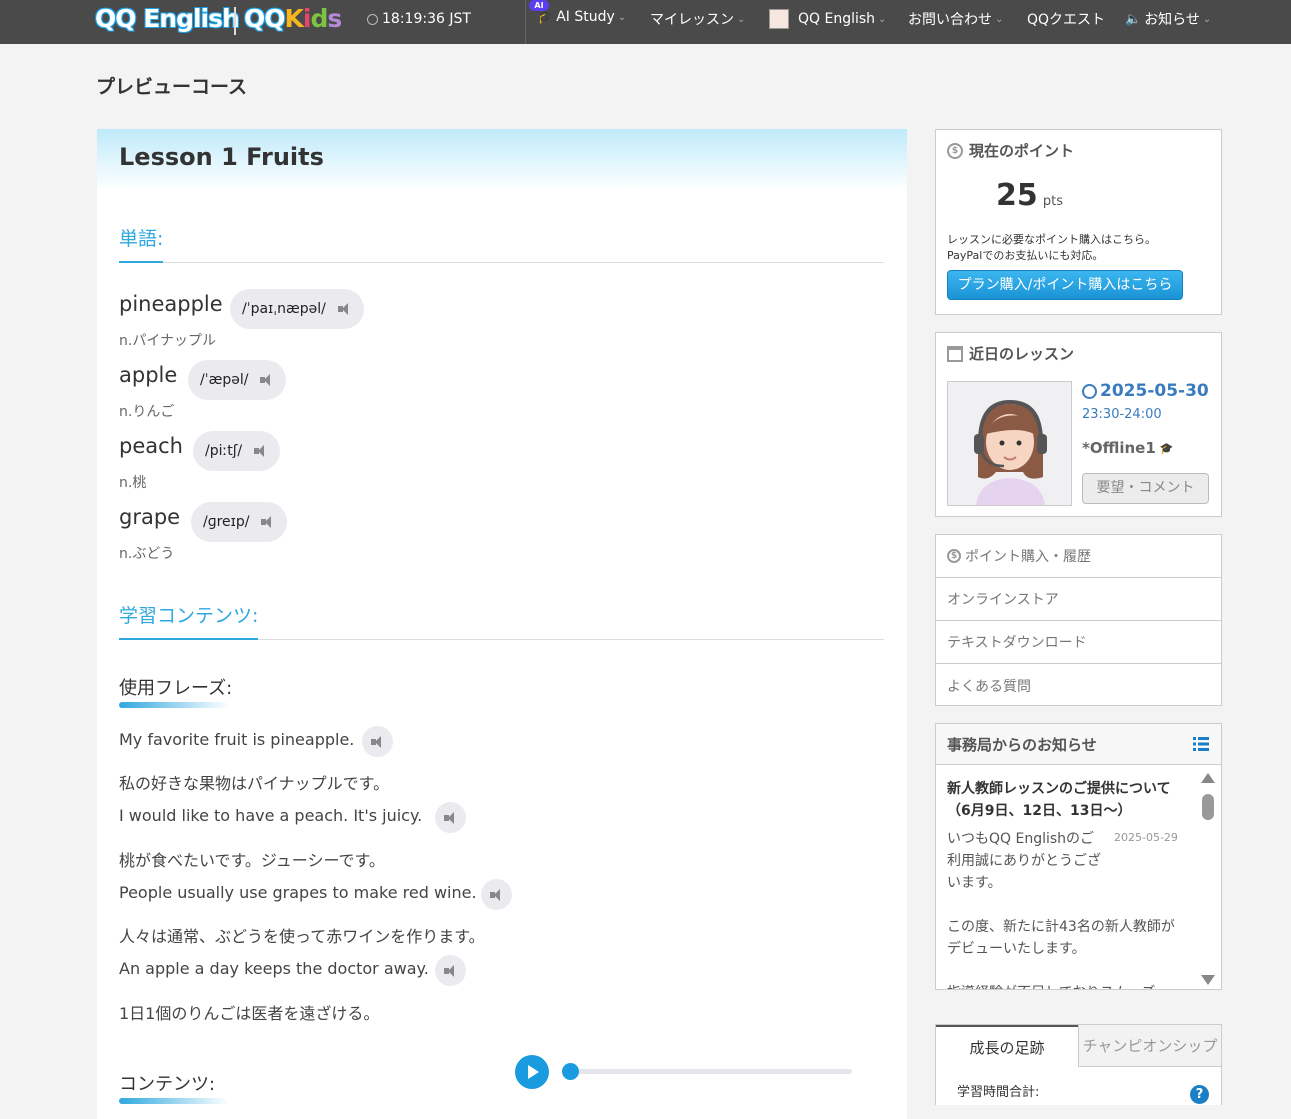  Describe the element at coordinates (147, 554) in the screenshot. I see `vocab-meaning: n.ぶどう` at that location.